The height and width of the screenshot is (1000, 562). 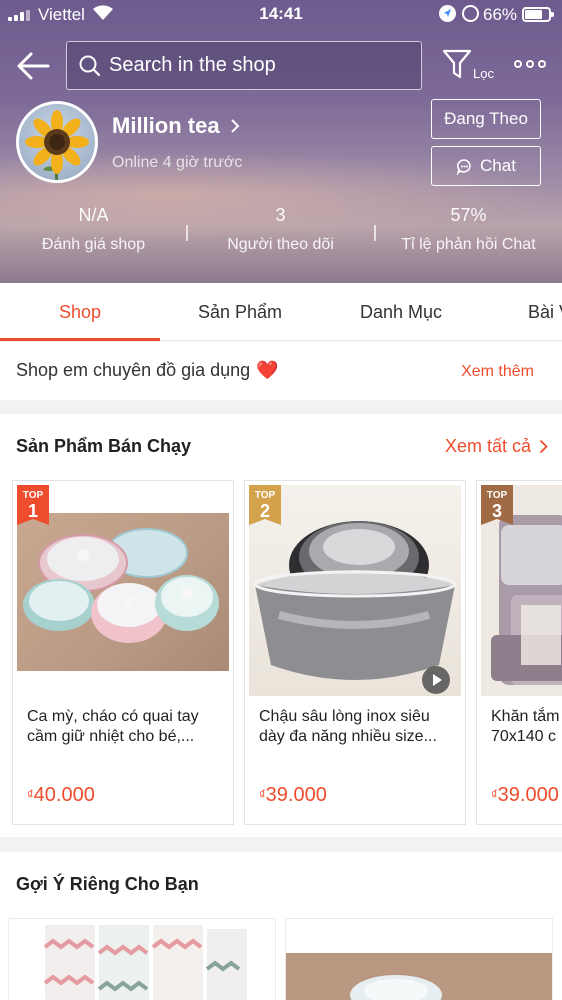 I want to click on product-price: ₫40.000, so click(x=61, y=795).